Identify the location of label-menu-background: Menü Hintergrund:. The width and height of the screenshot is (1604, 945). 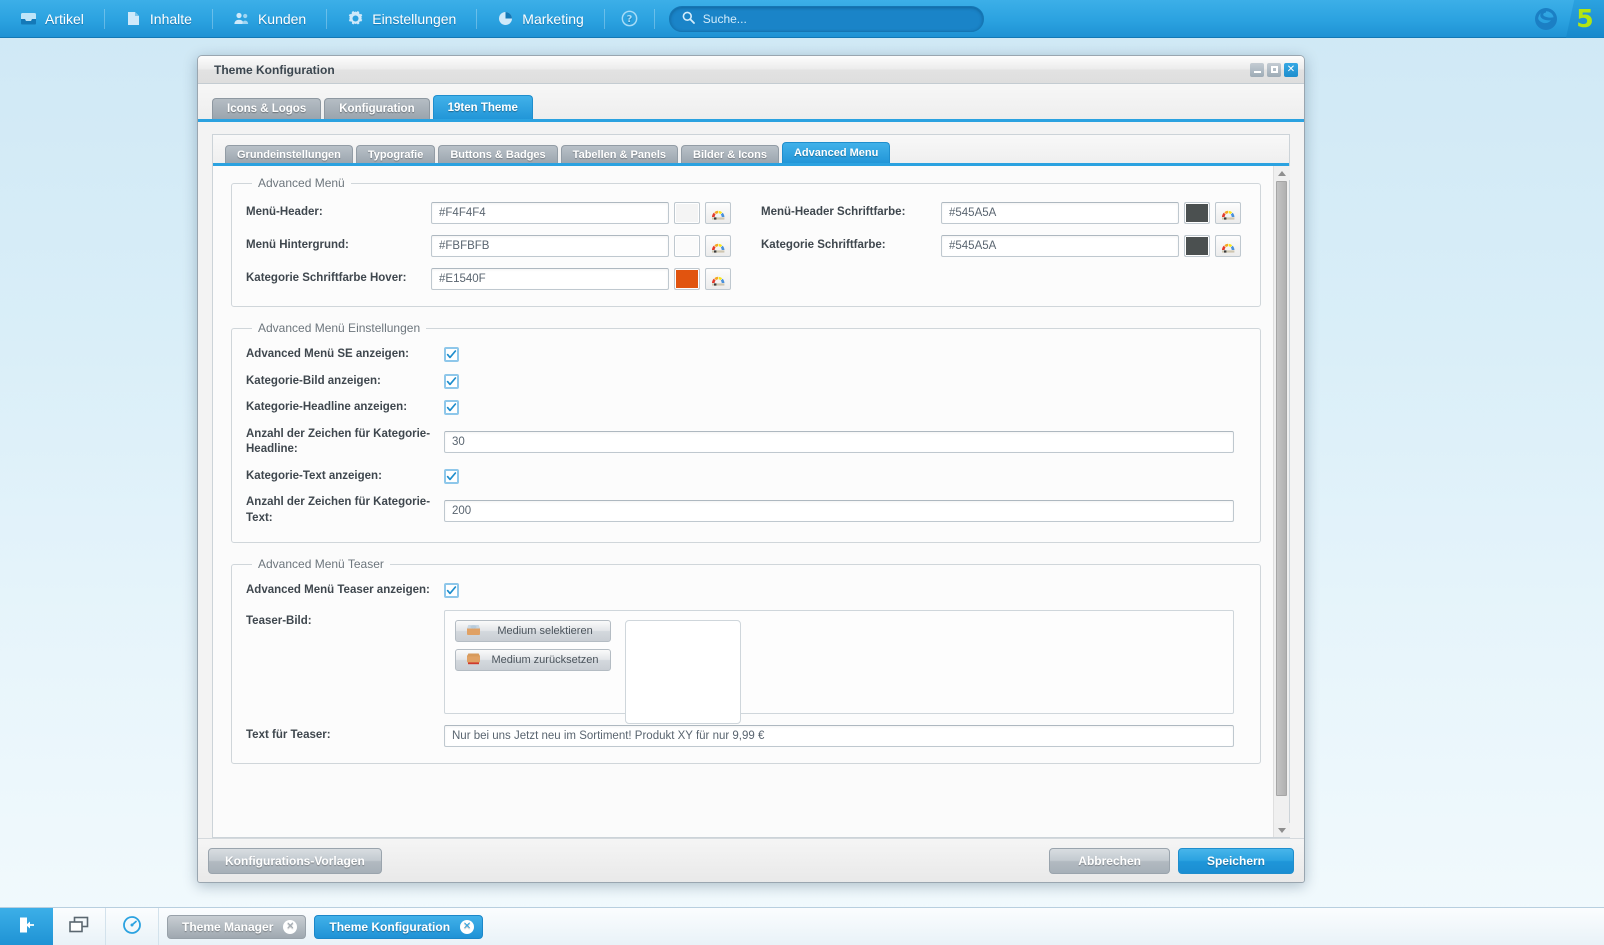
(297, 245).